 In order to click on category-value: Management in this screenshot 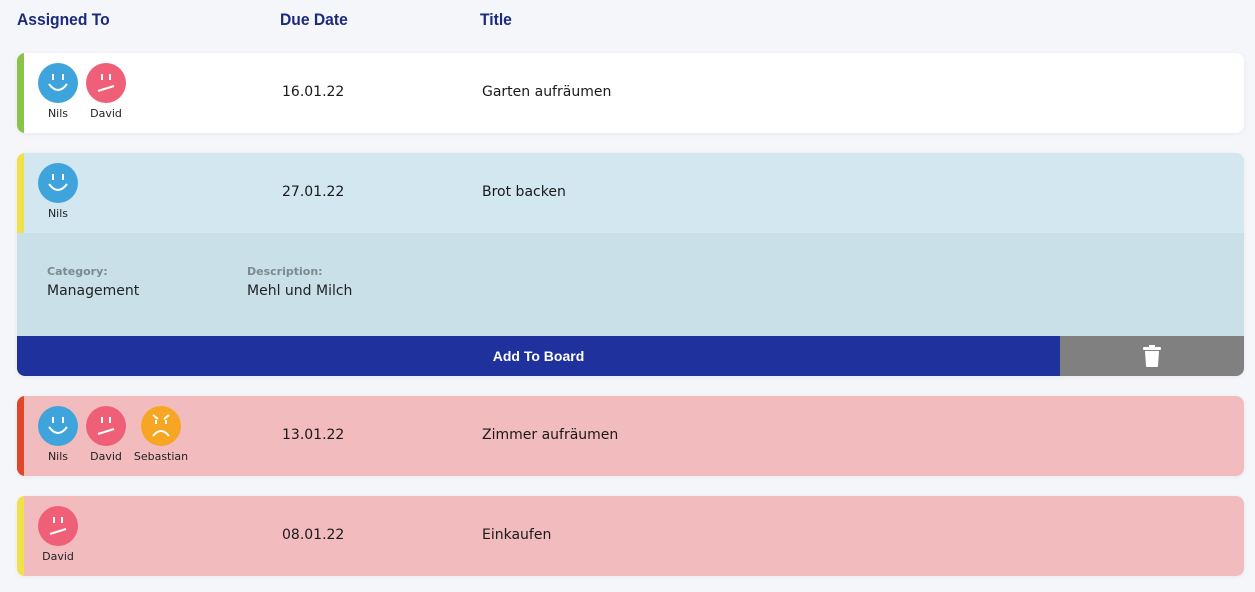, I will do `click(93, 291)`.